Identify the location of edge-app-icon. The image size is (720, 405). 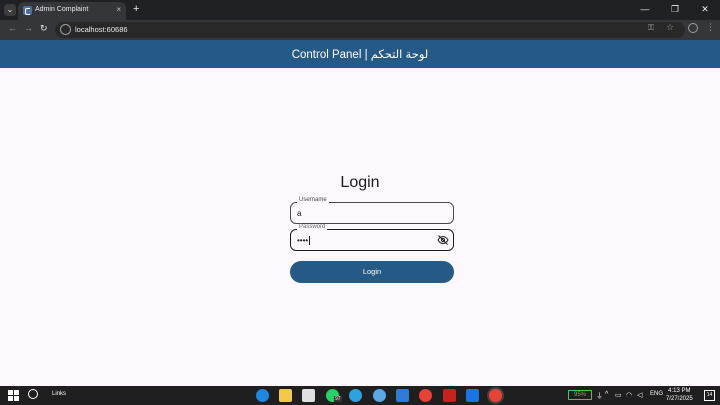
(262, 395).